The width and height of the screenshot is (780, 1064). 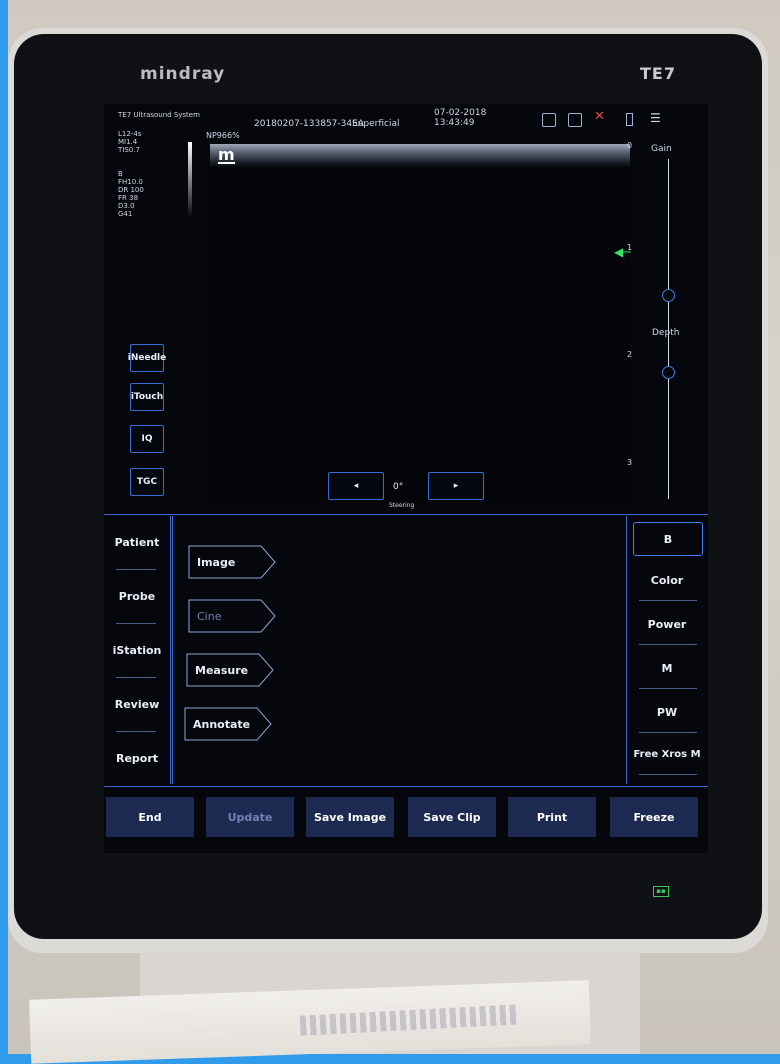 I want to click on steering-label: Steering, so click(x=402, y=505).